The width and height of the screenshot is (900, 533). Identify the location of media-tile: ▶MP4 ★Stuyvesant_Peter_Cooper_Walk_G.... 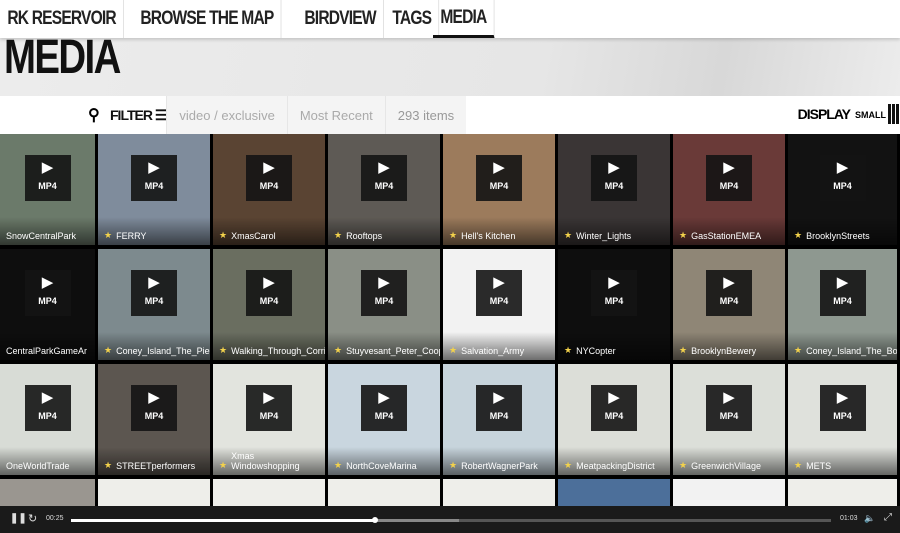
(384, 304).